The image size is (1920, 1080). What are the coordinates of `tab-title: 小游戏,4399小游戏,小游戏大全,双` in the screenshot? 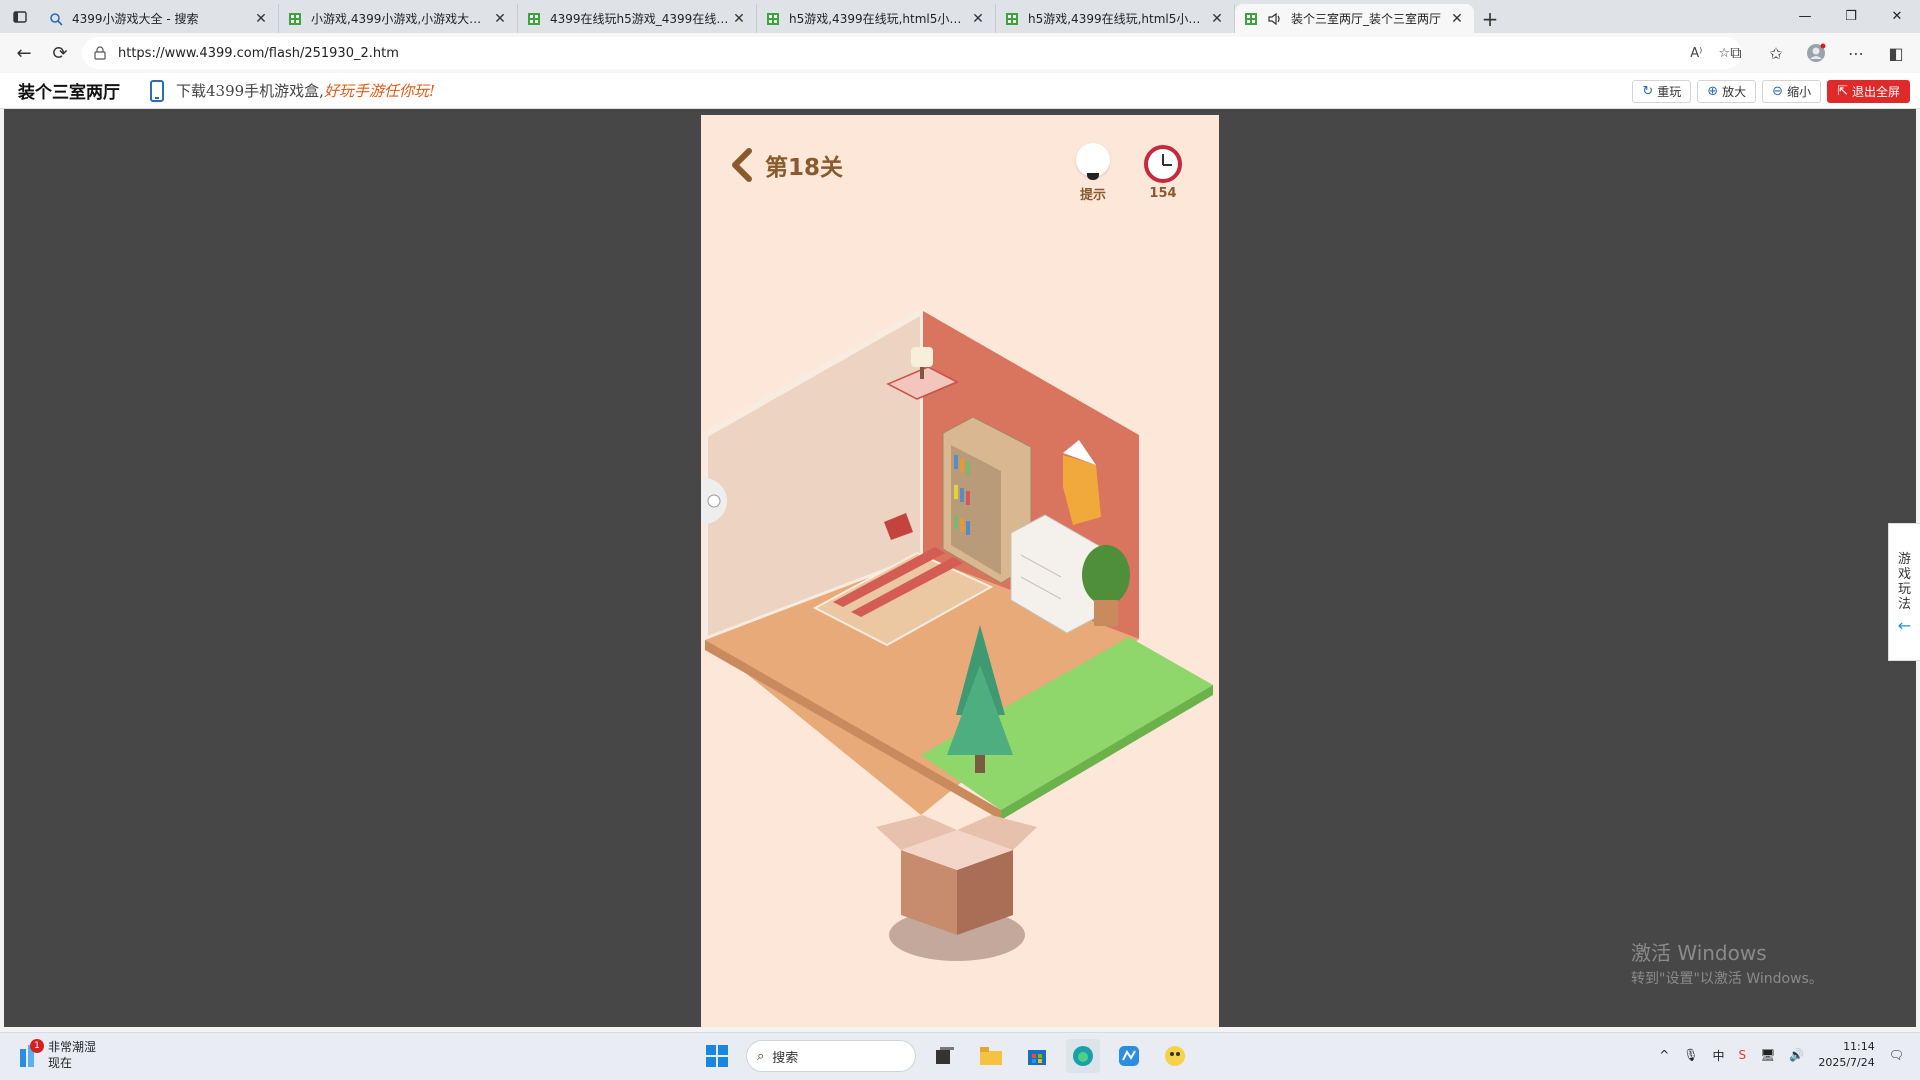 It's located at (401, 19).